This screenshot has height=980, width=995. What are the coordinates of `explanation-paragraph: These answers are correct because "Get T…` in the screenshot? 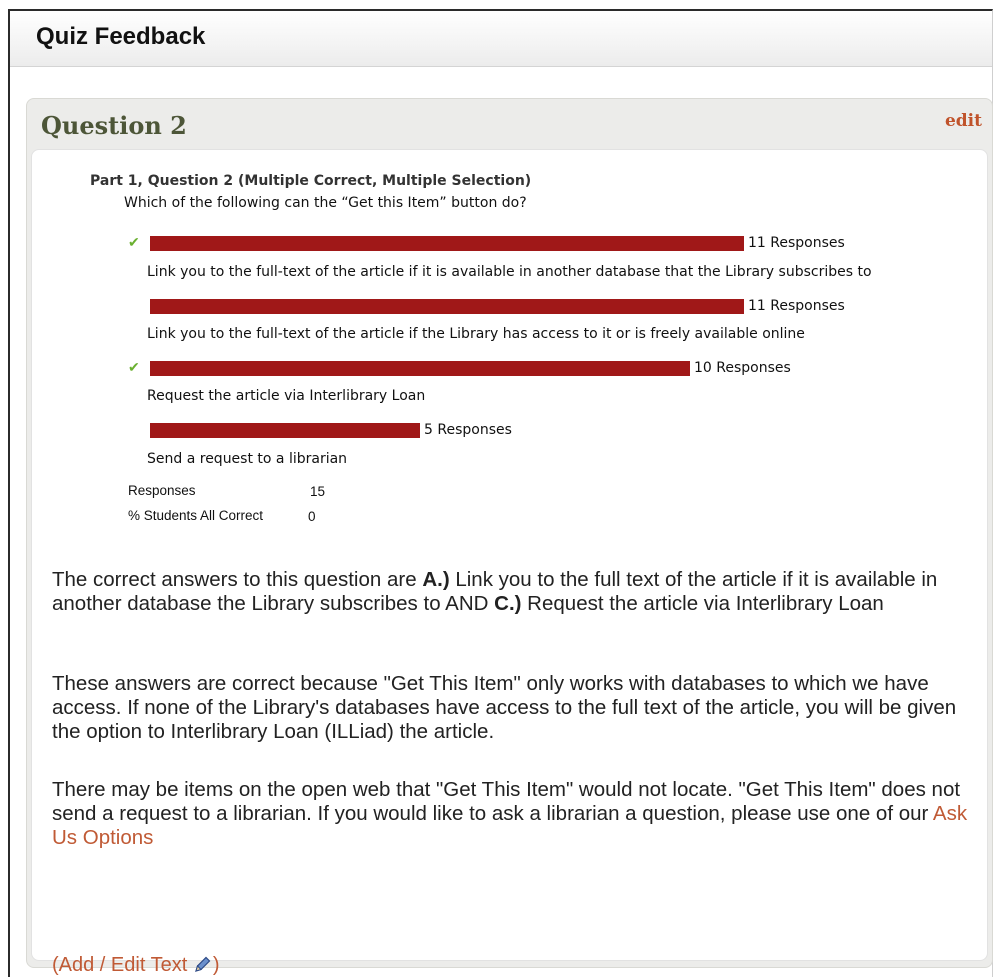 It's located at (504, 707).